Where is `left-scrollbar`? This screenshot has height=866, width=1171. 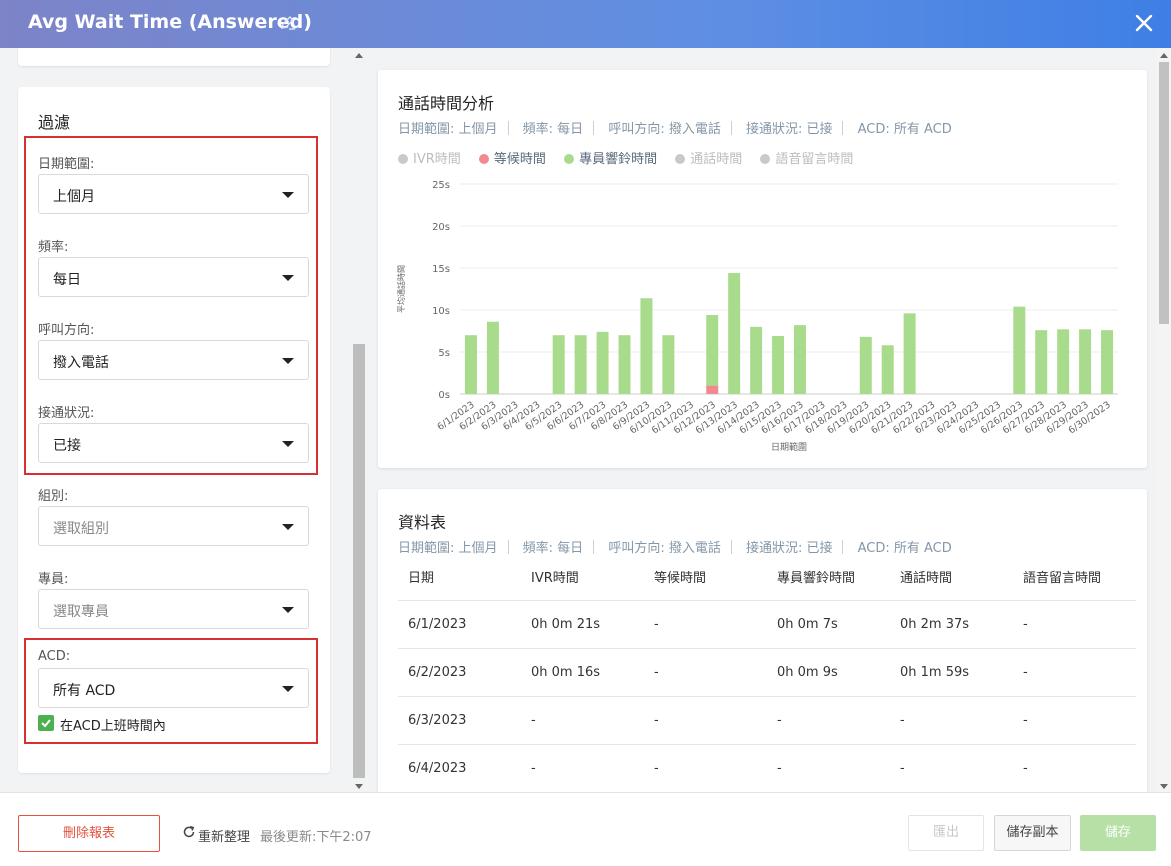 left-scrollbar is located at coordinates (359, 420).